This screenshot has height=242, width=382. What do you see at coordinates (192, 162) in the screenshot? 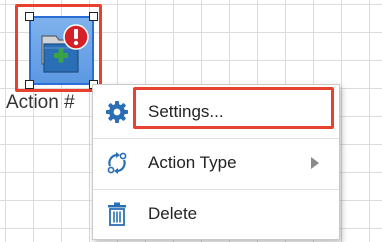
I see `menu-item-label: Action Type` at bounding box center [192, 162].